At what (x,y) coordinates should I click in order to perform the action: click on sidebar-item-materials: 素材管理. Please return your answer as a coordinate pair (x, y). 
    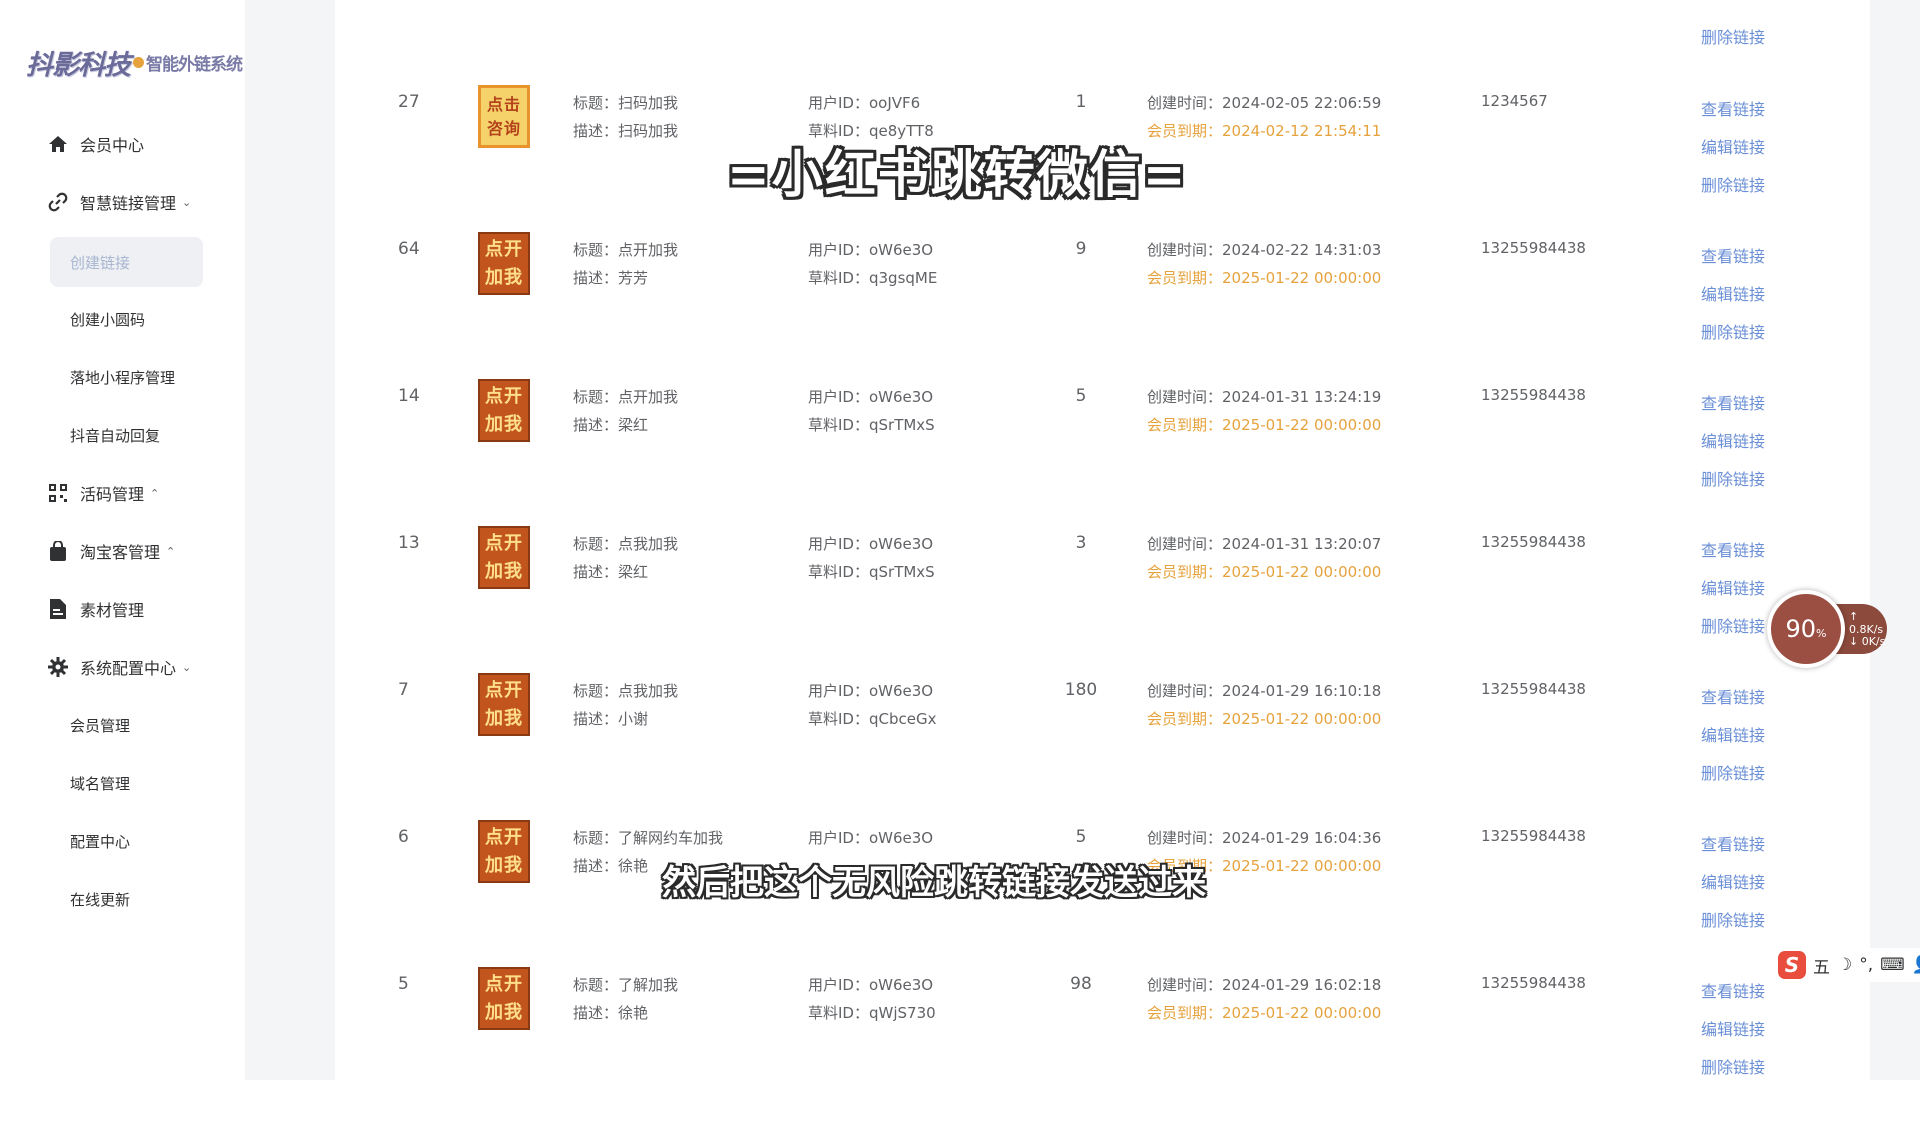
    Looking at the image, I should click on (122, 609).